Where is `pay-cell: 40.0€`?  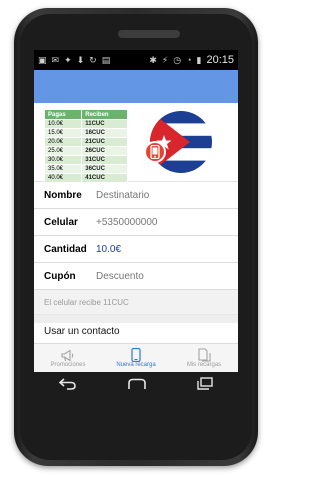
pay-cell: 40.0€ is located at coordinates (63, 178).